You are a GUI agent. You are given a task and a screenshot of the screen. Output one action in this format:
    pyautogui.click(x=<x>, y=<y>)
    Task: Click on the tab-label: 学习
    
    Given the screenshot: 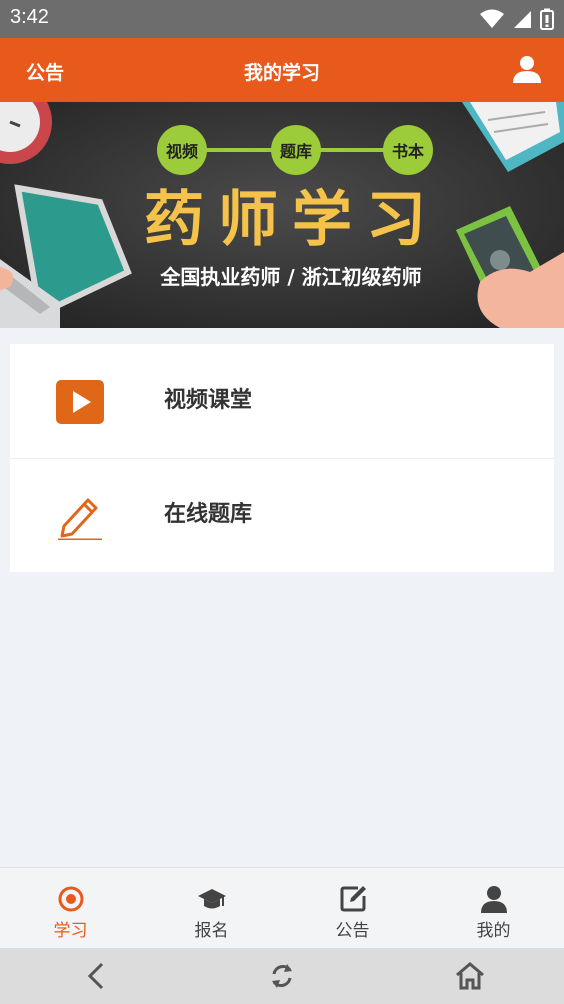 What is the action you would take?
    pyautogui.click(x=70, y=931)
    